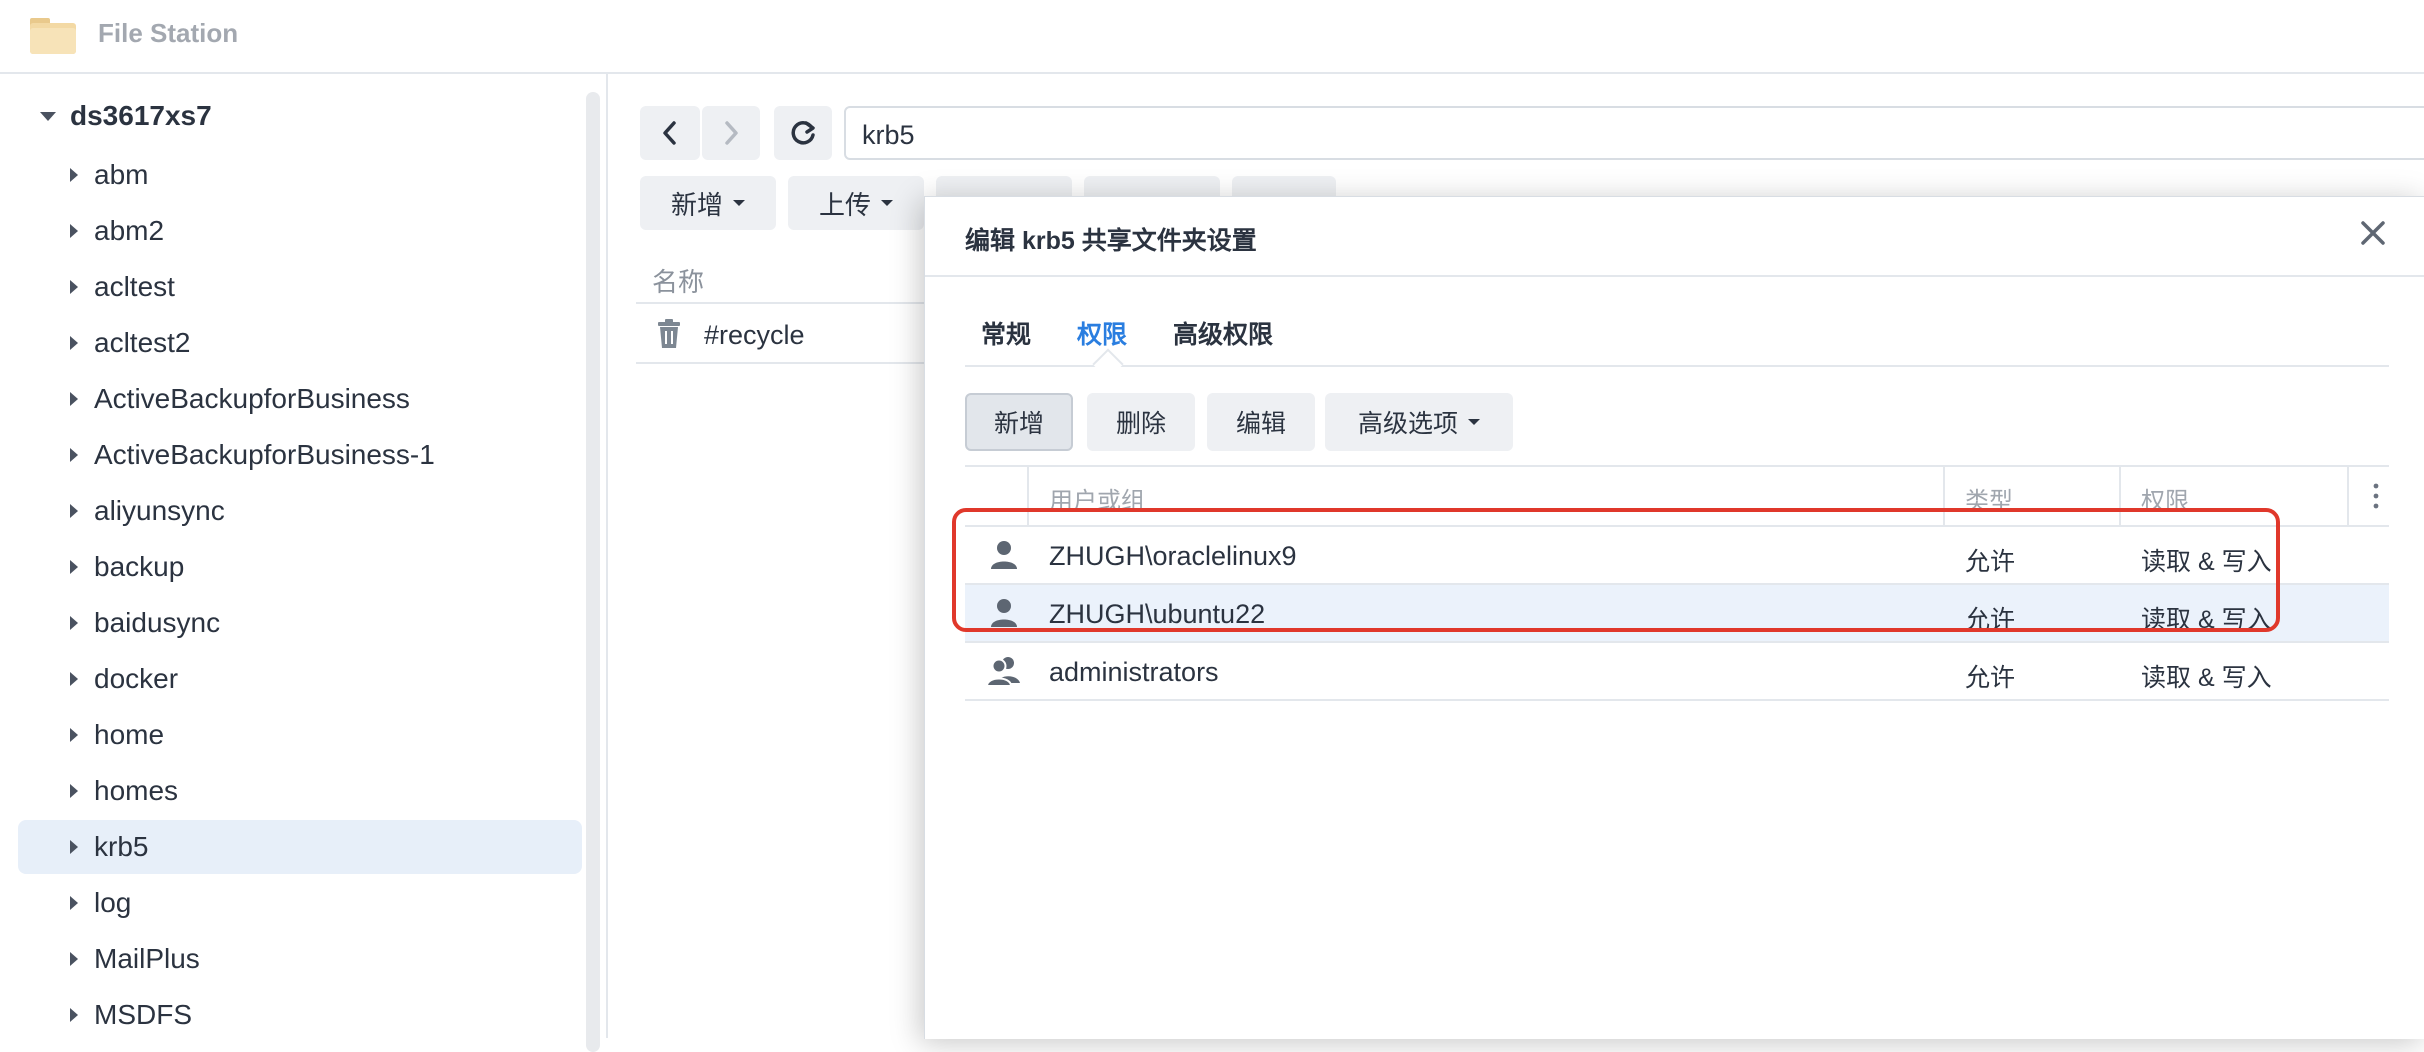 The width and height of the screenshot is (2424, 1052). What do you see at coordinates (147, 958) in the screenshot?
I see `sidebar-item-label: MailPlus` at bounding box center [147, 958].